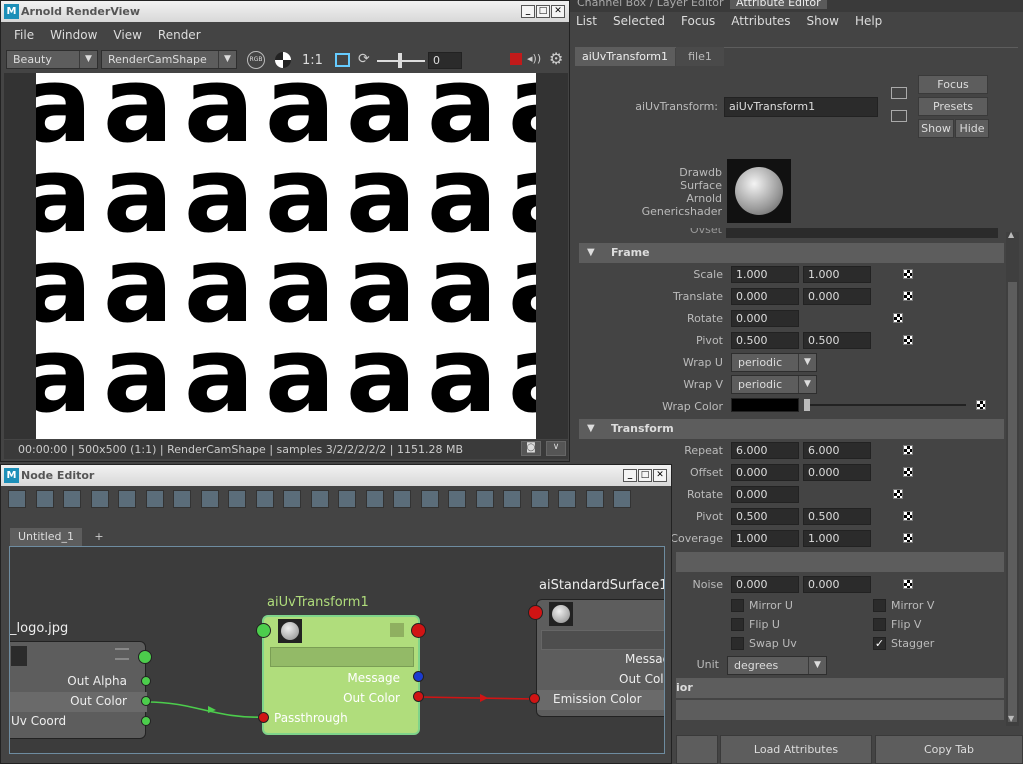 The height and width of the screenshot is (764, 1023). What do you see at coordinates (567, 499) in the screenshot?
I see `render-all-icon` at bounding box center [567, 499].